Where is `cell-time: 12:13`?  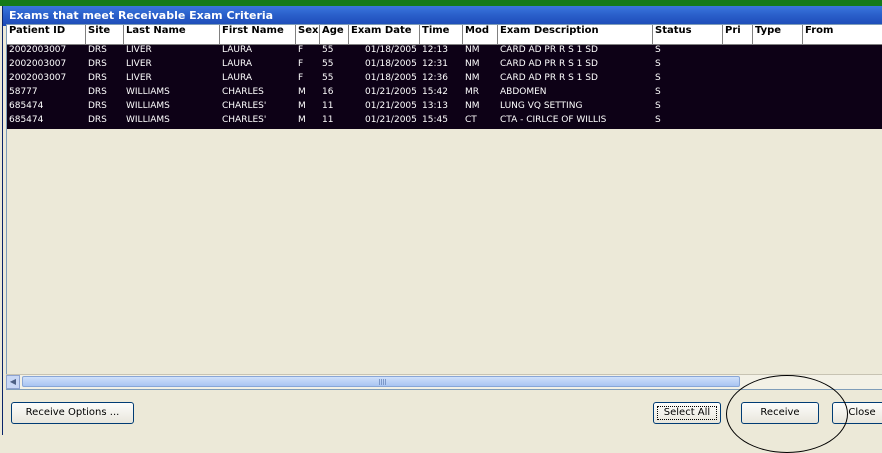 cell-time: 12:13 is located at coordinates (435, 50).